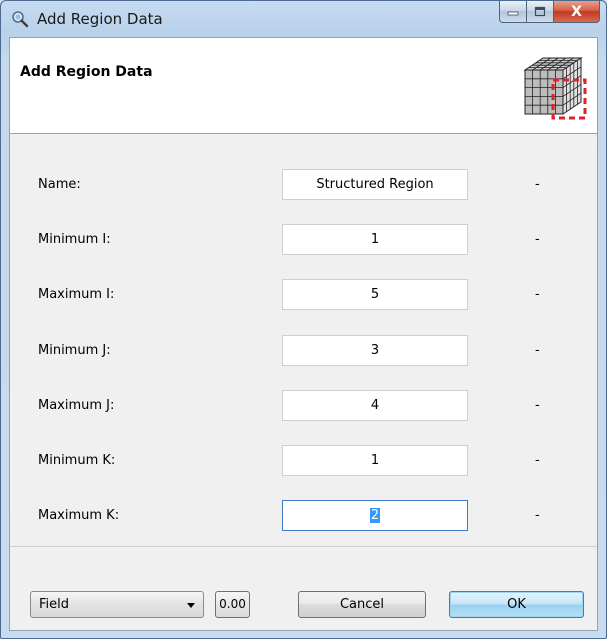  Describe the element at coordinates (100, 19) in the screenshot. I see `window-title: Add Region Data` at that location.